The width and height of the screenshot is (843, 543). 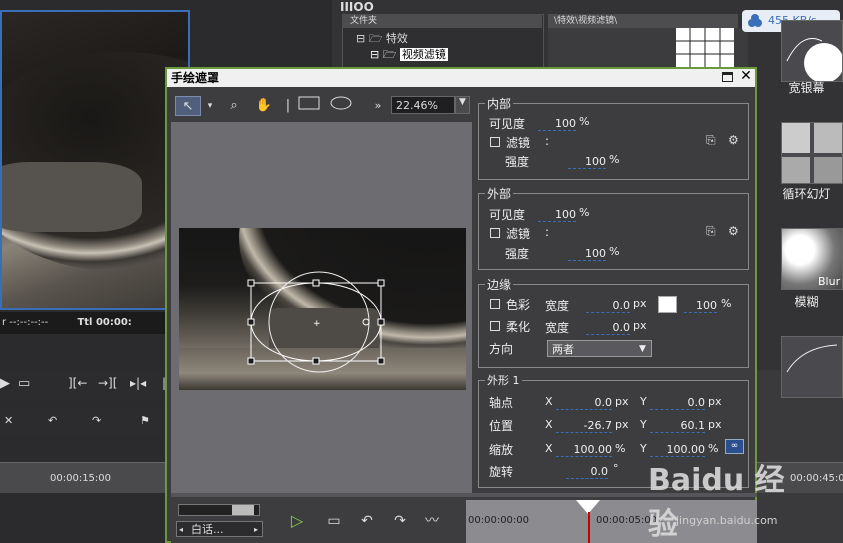 What do you see at coordinates (677, 426) in the screenshot?
I see `position-y-field: 60.1` at bounding box center [677, 426].